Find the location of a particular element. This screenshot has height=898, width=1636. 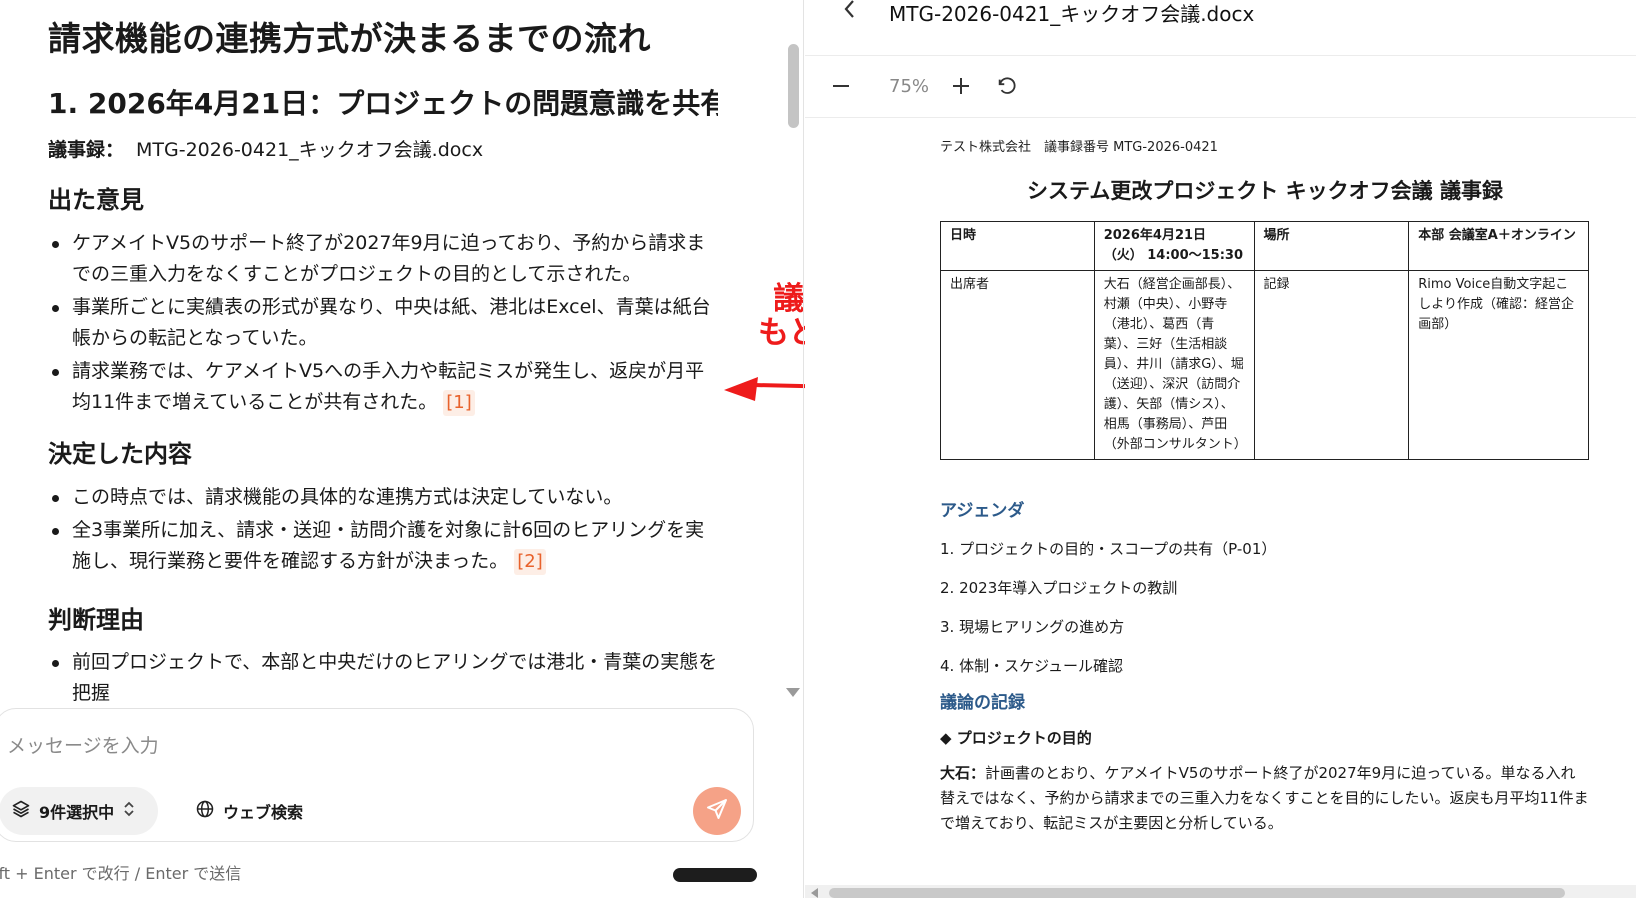

pane-divider is located at coordinates (803, 449).